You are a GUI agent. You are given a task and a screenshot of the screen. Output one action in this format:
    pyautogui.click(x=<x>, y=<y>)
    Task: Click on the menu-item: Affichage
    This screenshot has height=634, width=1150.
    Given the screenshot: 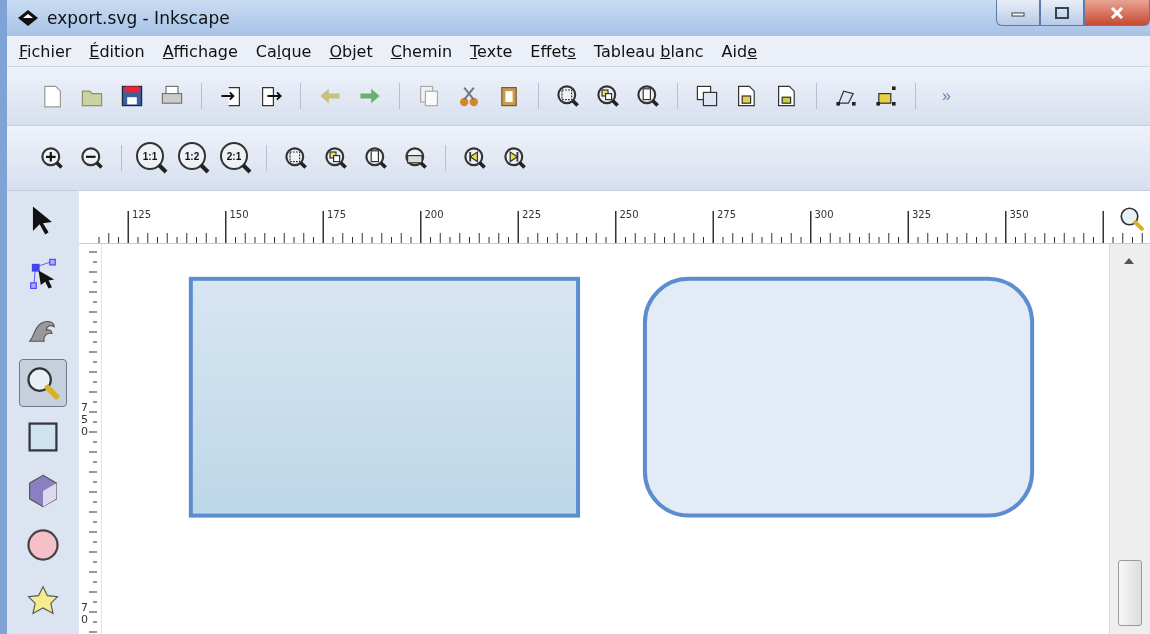 What is the action you would take?
    pyautogui.click(x=200, y=51)
    